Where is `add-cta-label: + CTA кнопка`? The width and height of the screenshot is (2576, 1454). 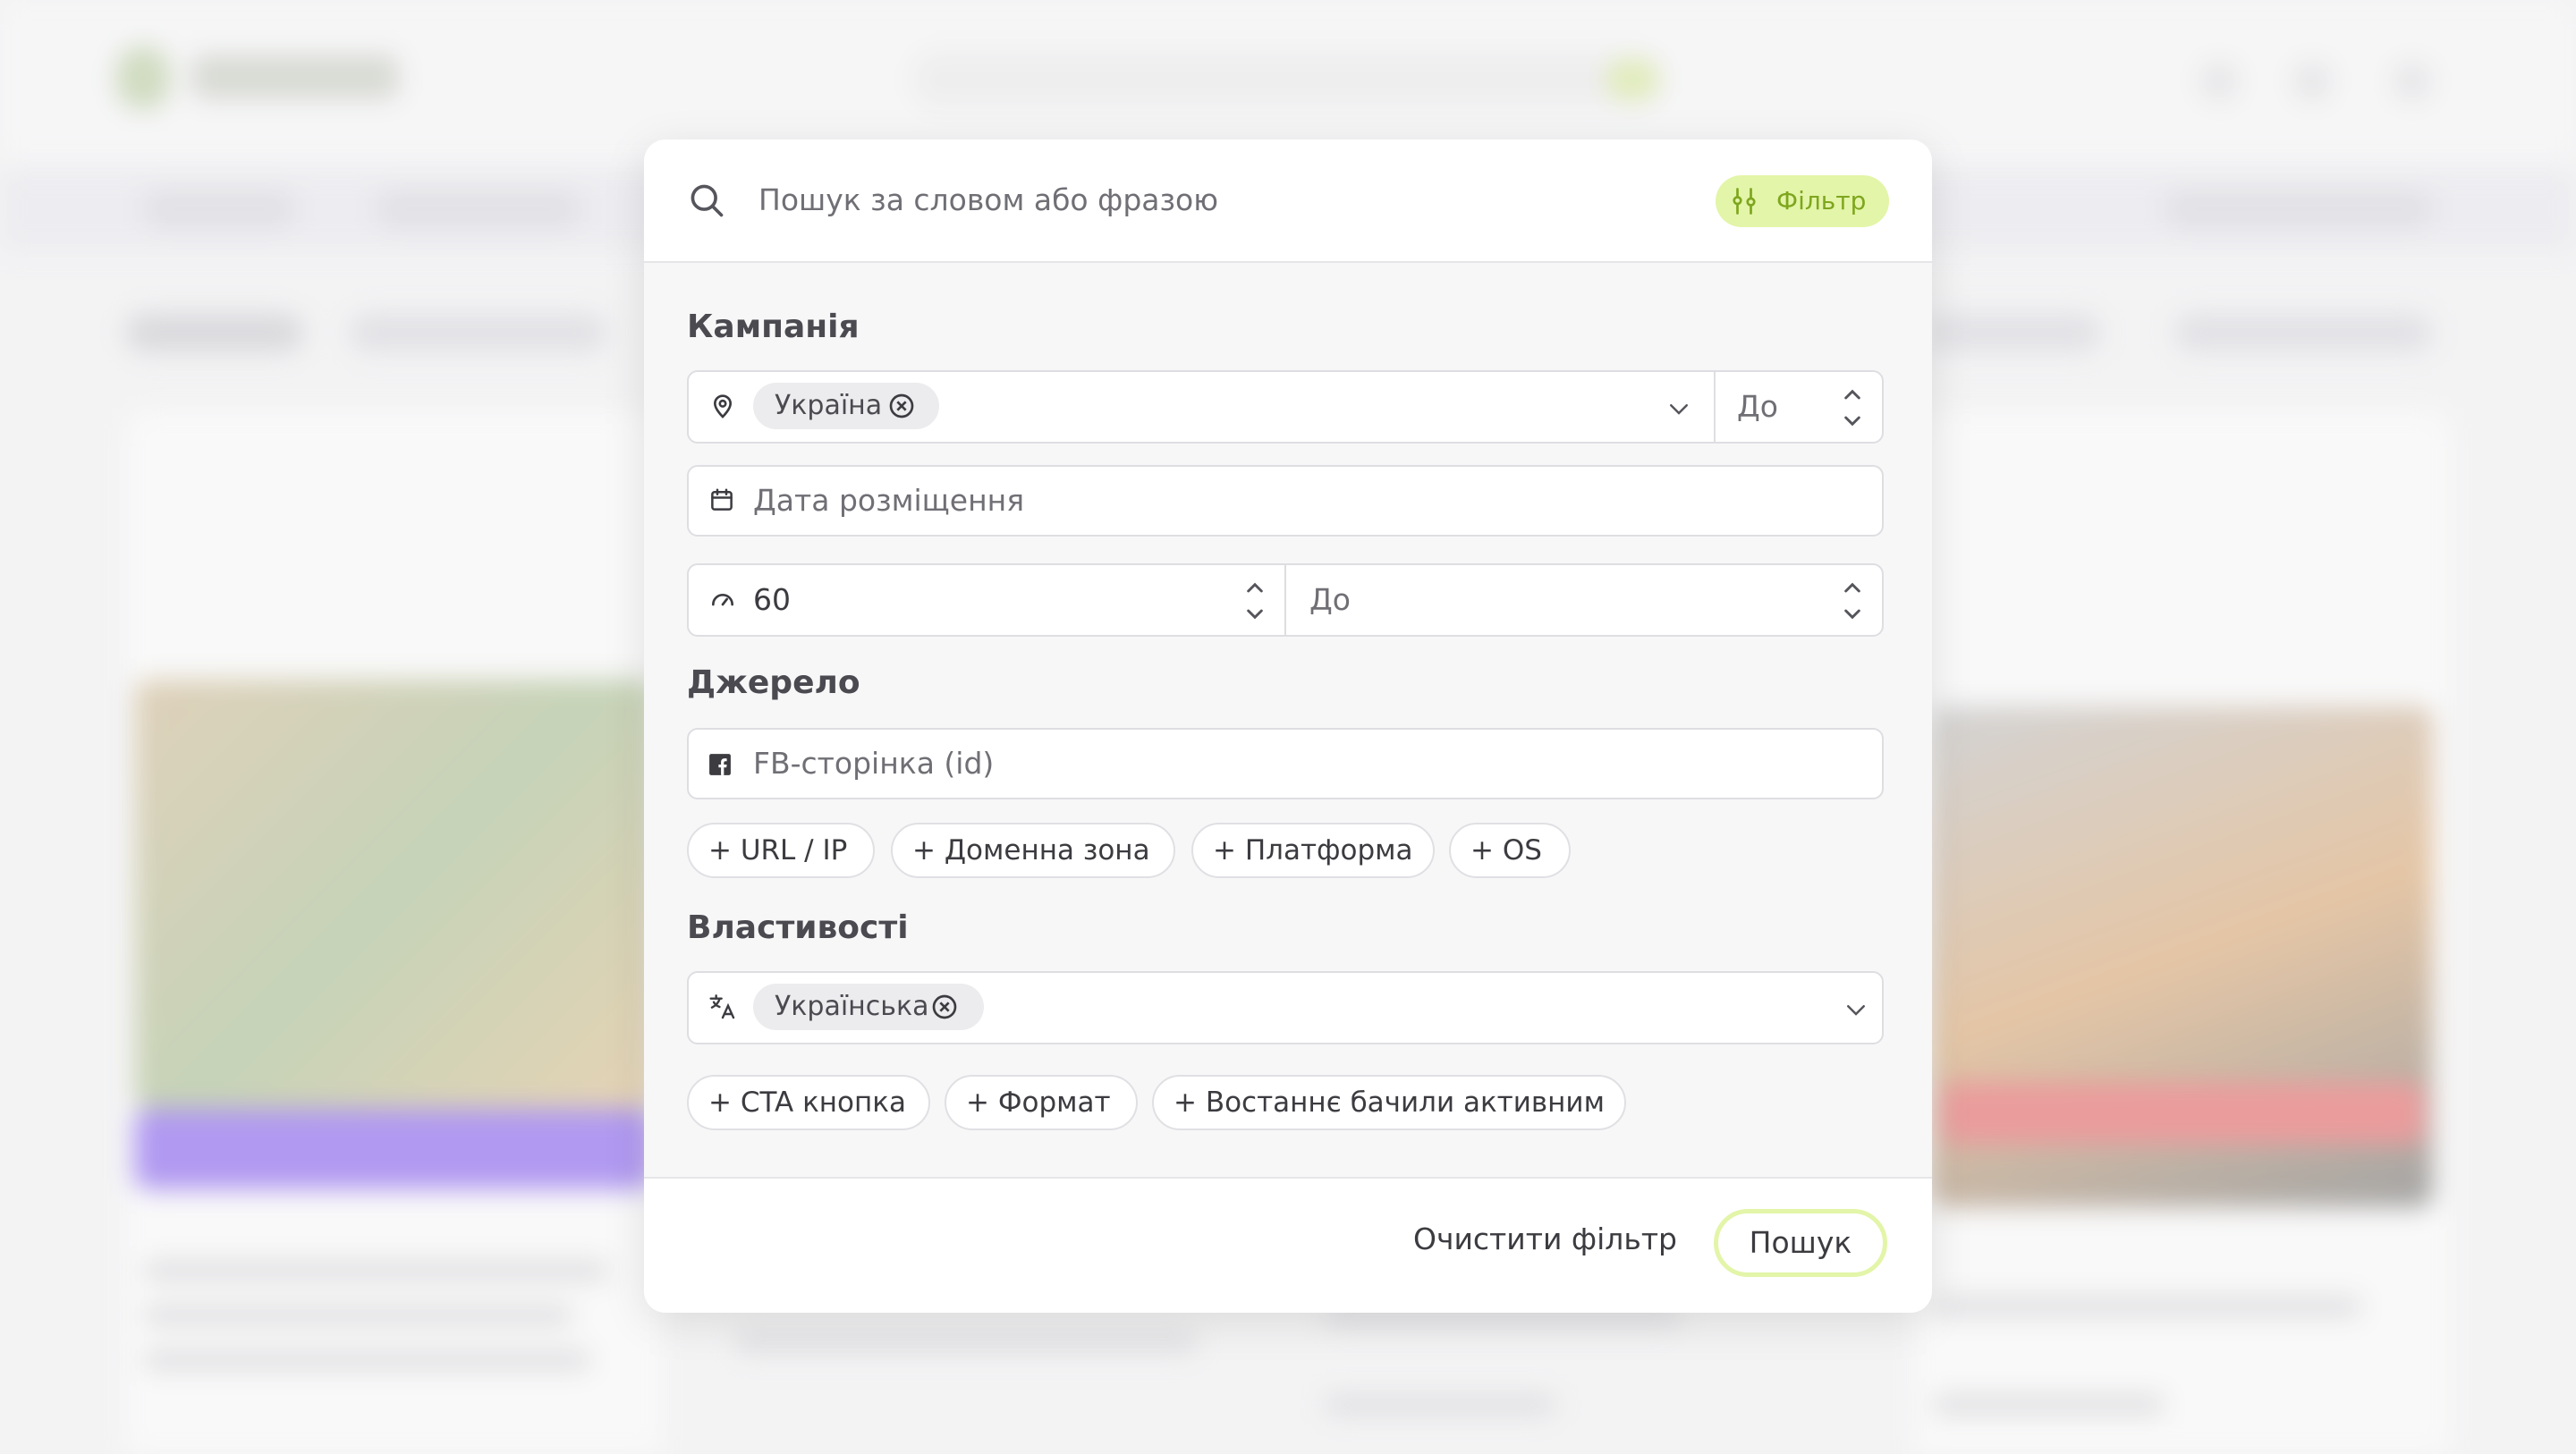 add-cta-label: + CTA кнопка is located at coordinates (807, 1102).